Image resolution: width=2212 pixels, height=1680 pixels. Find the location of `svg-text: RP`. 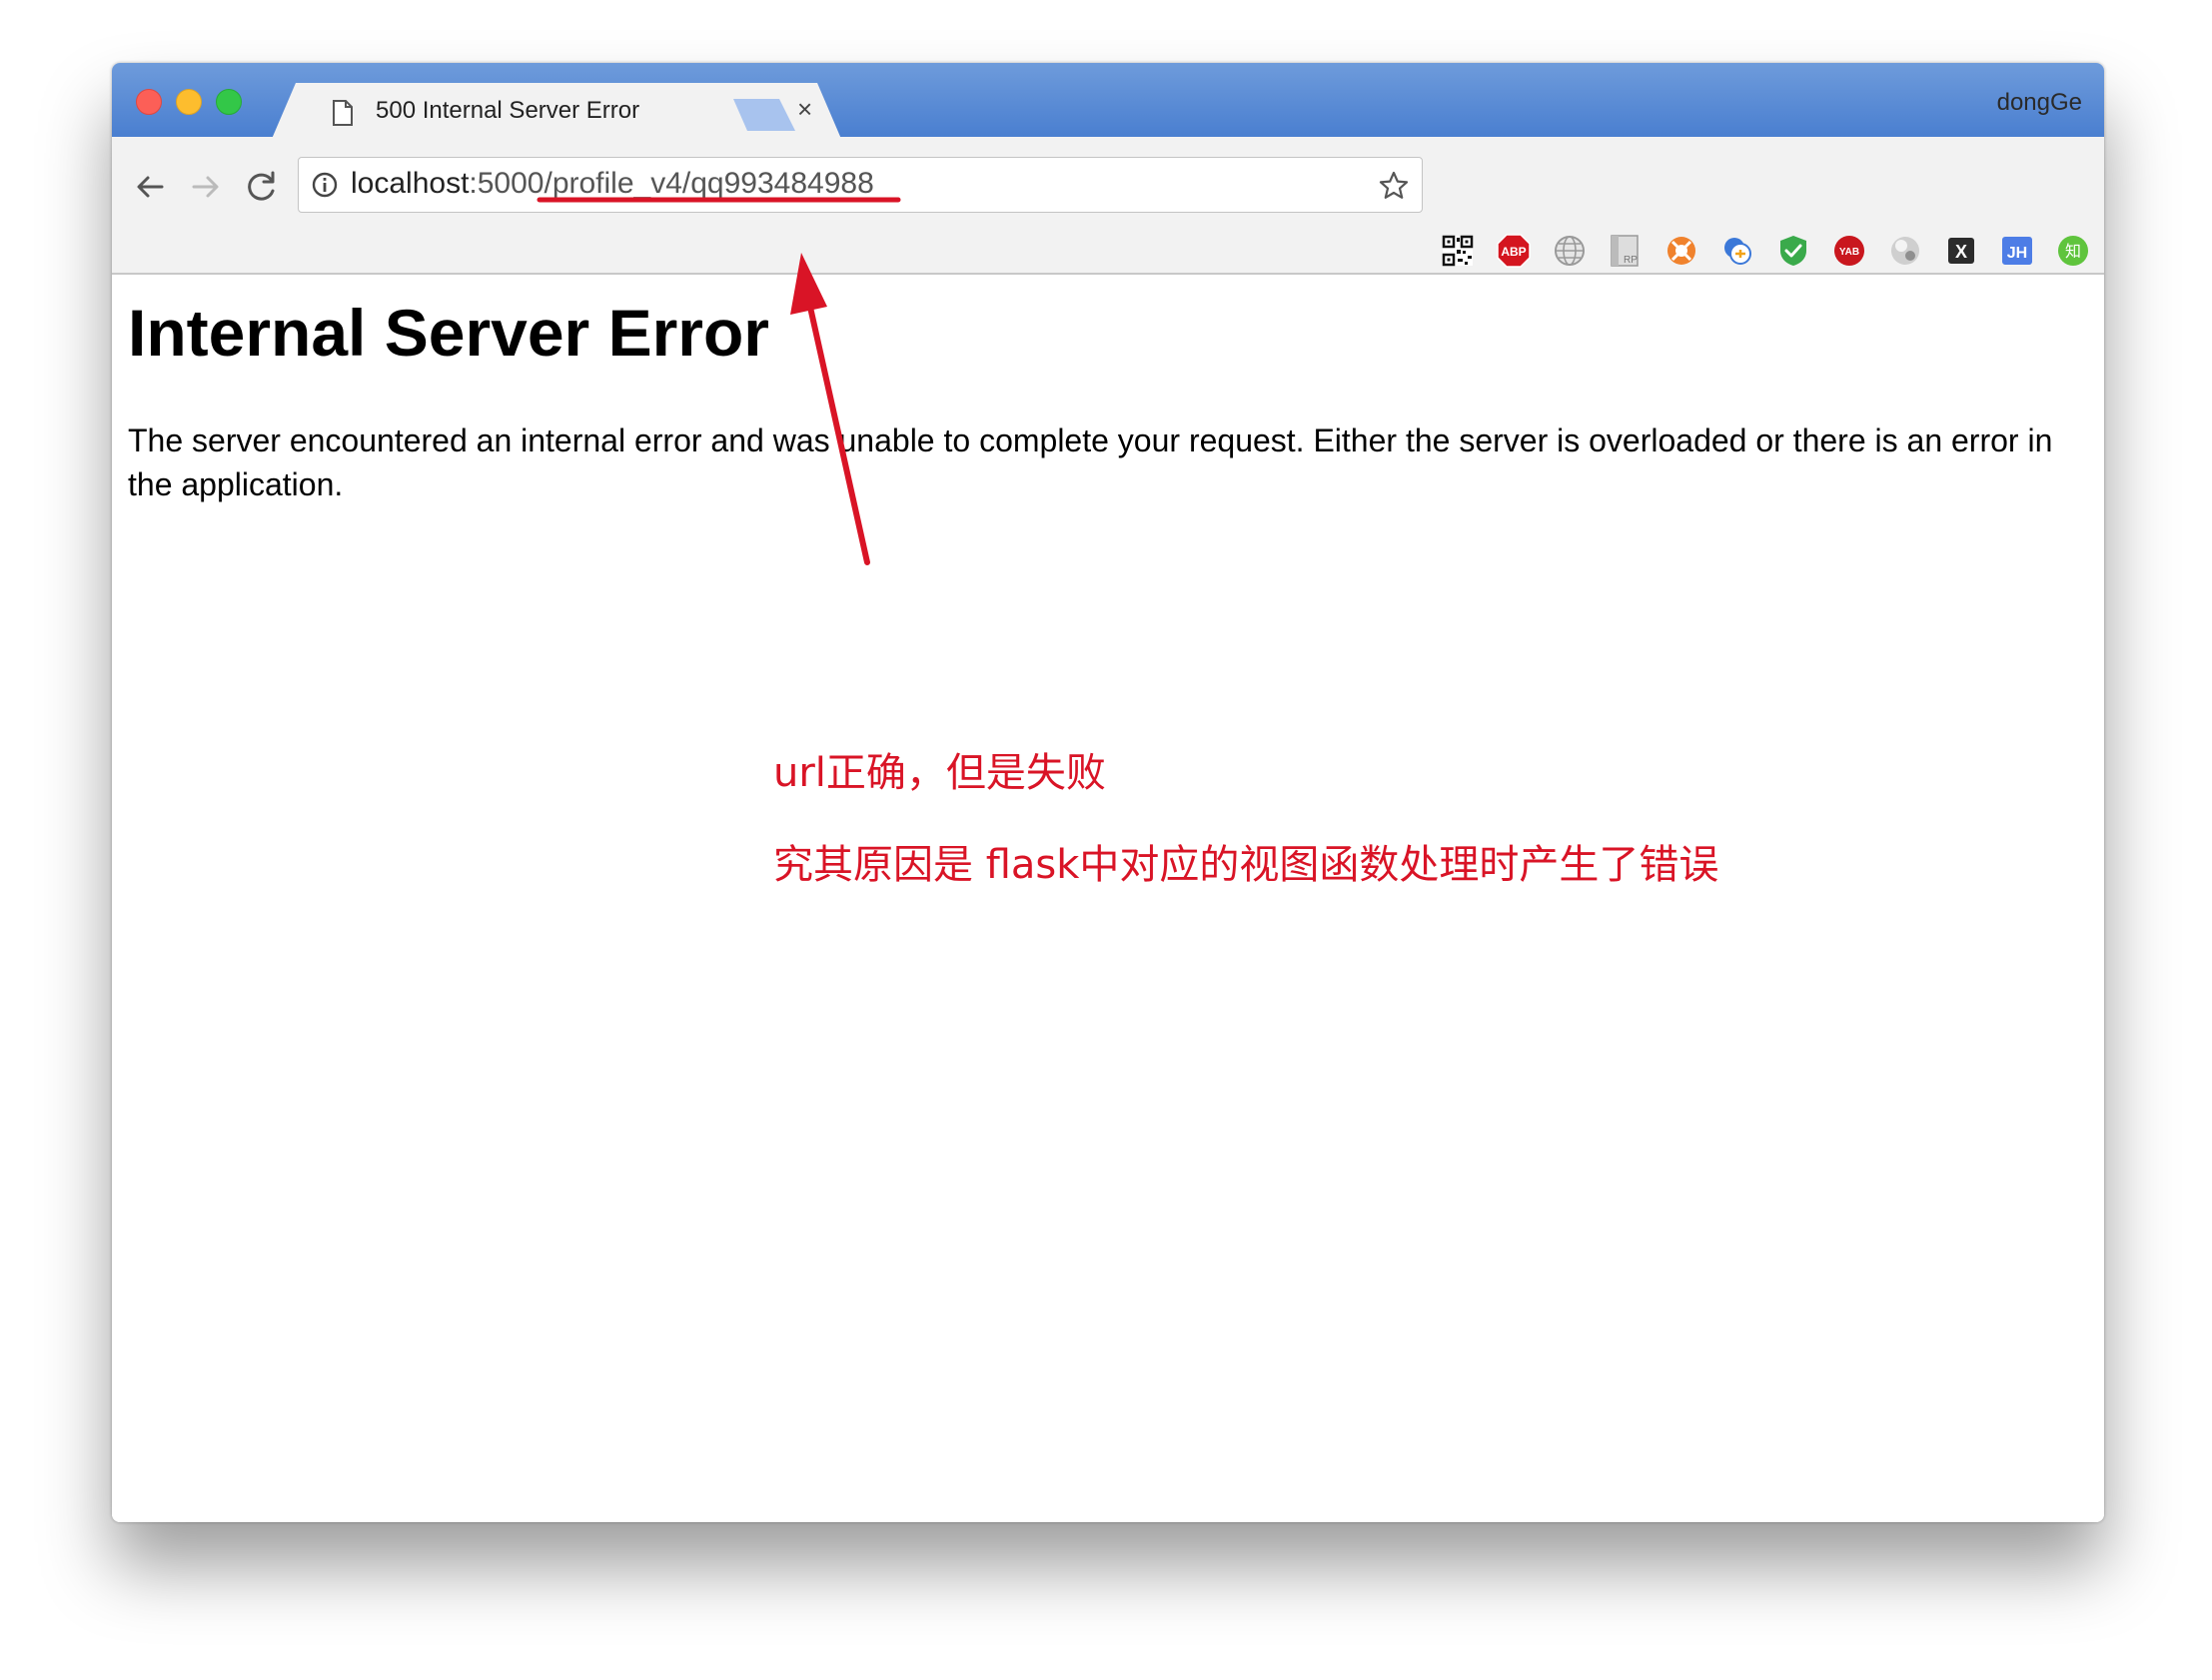

svg-text: RP is located at coordinates (1631, 260).